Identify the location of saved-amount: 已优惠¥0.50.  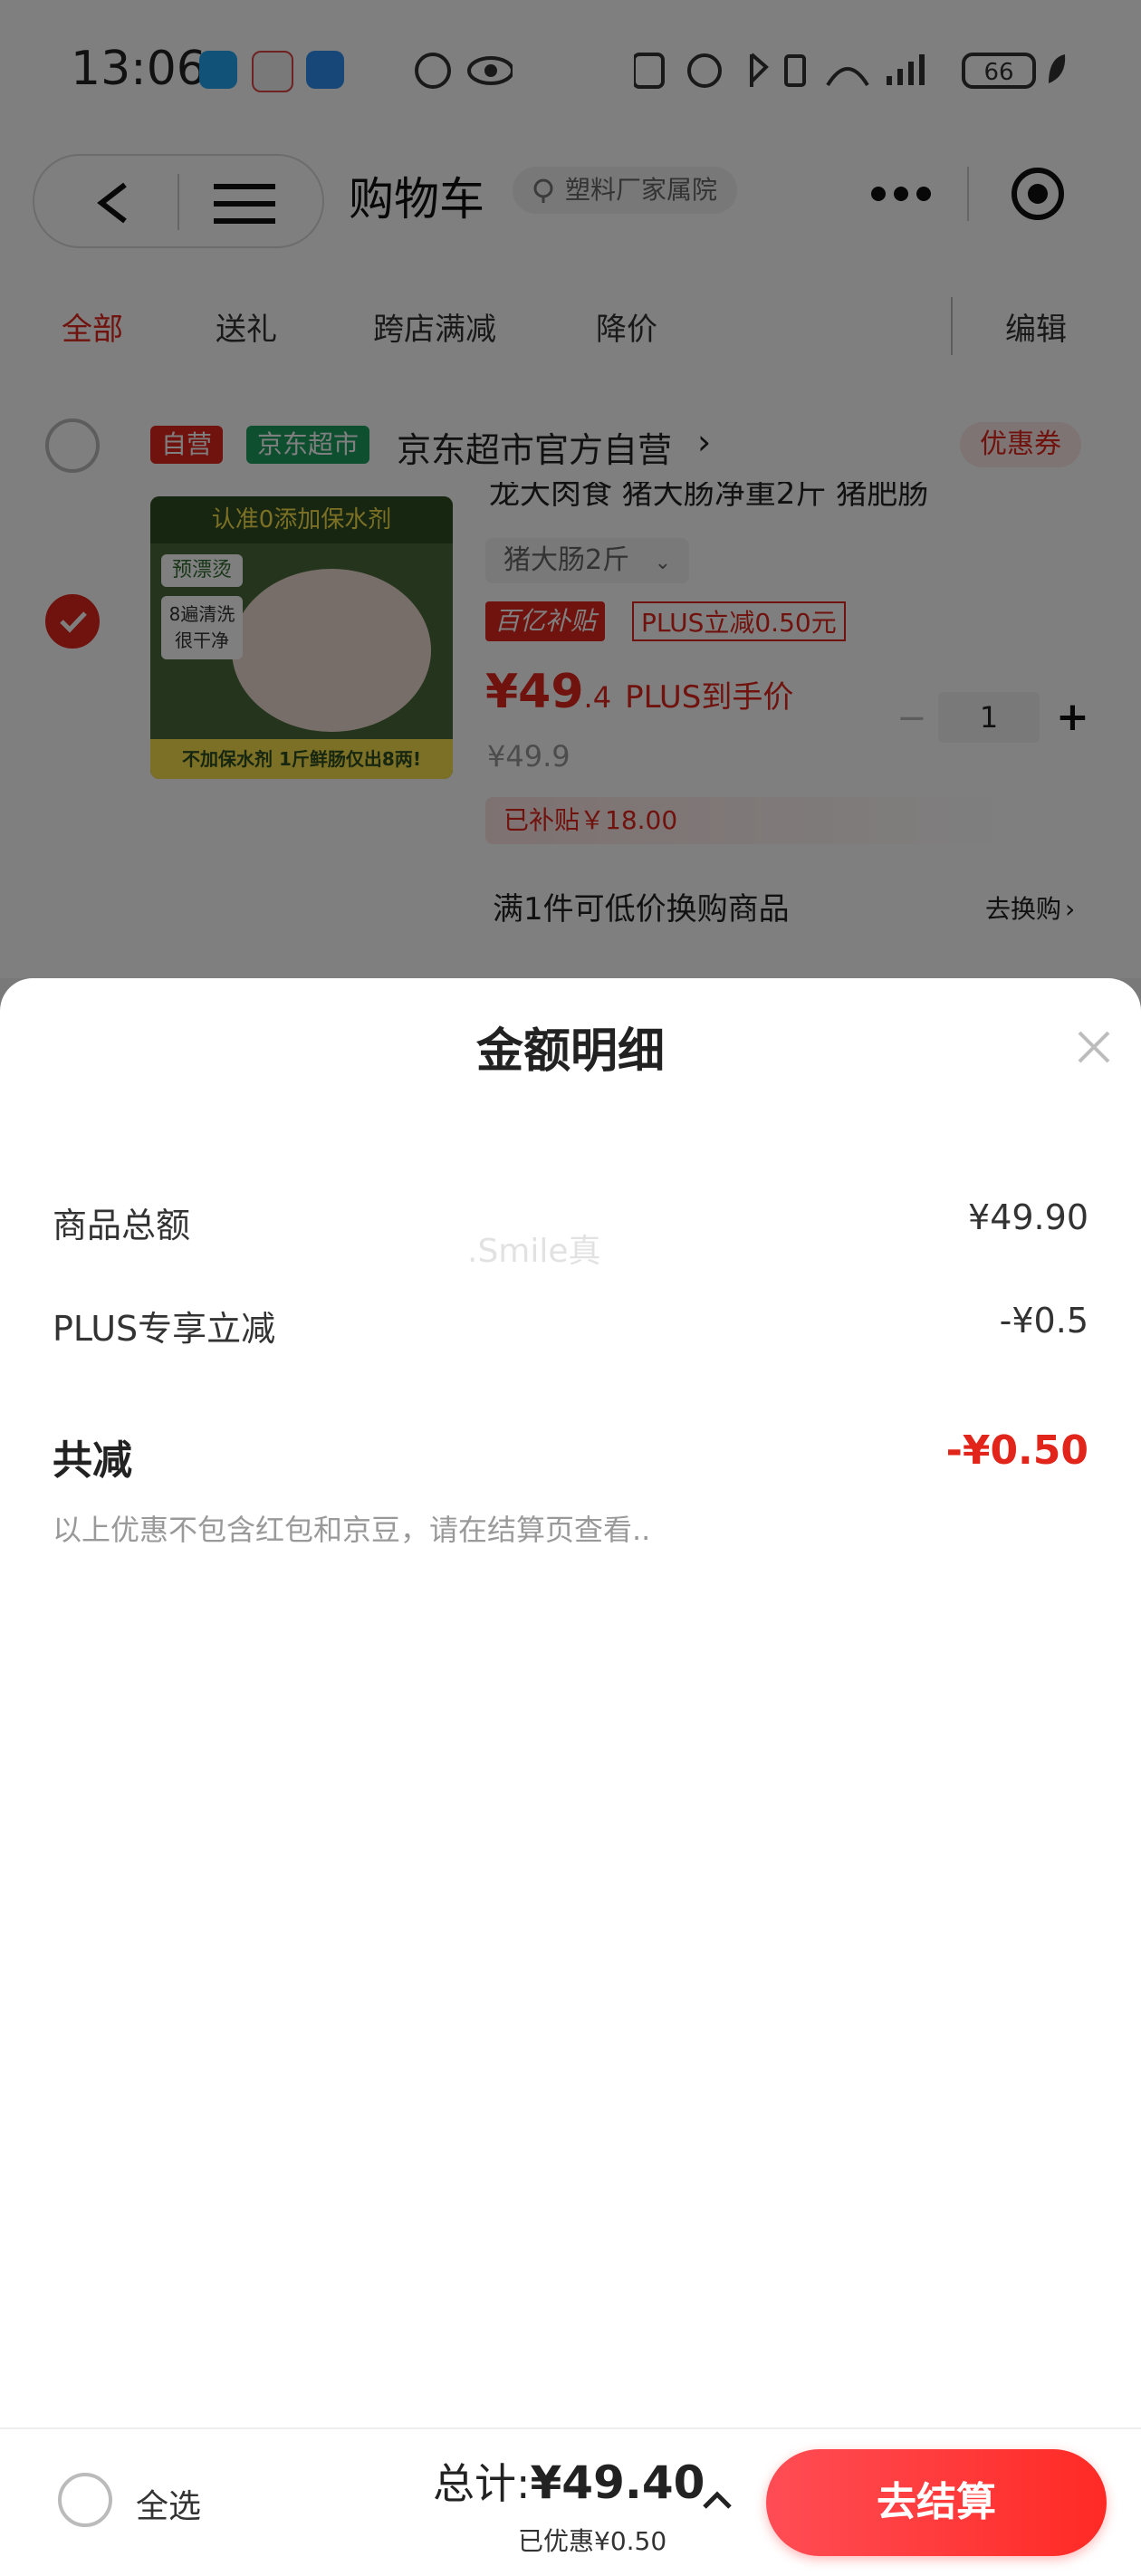
(593, 2541).